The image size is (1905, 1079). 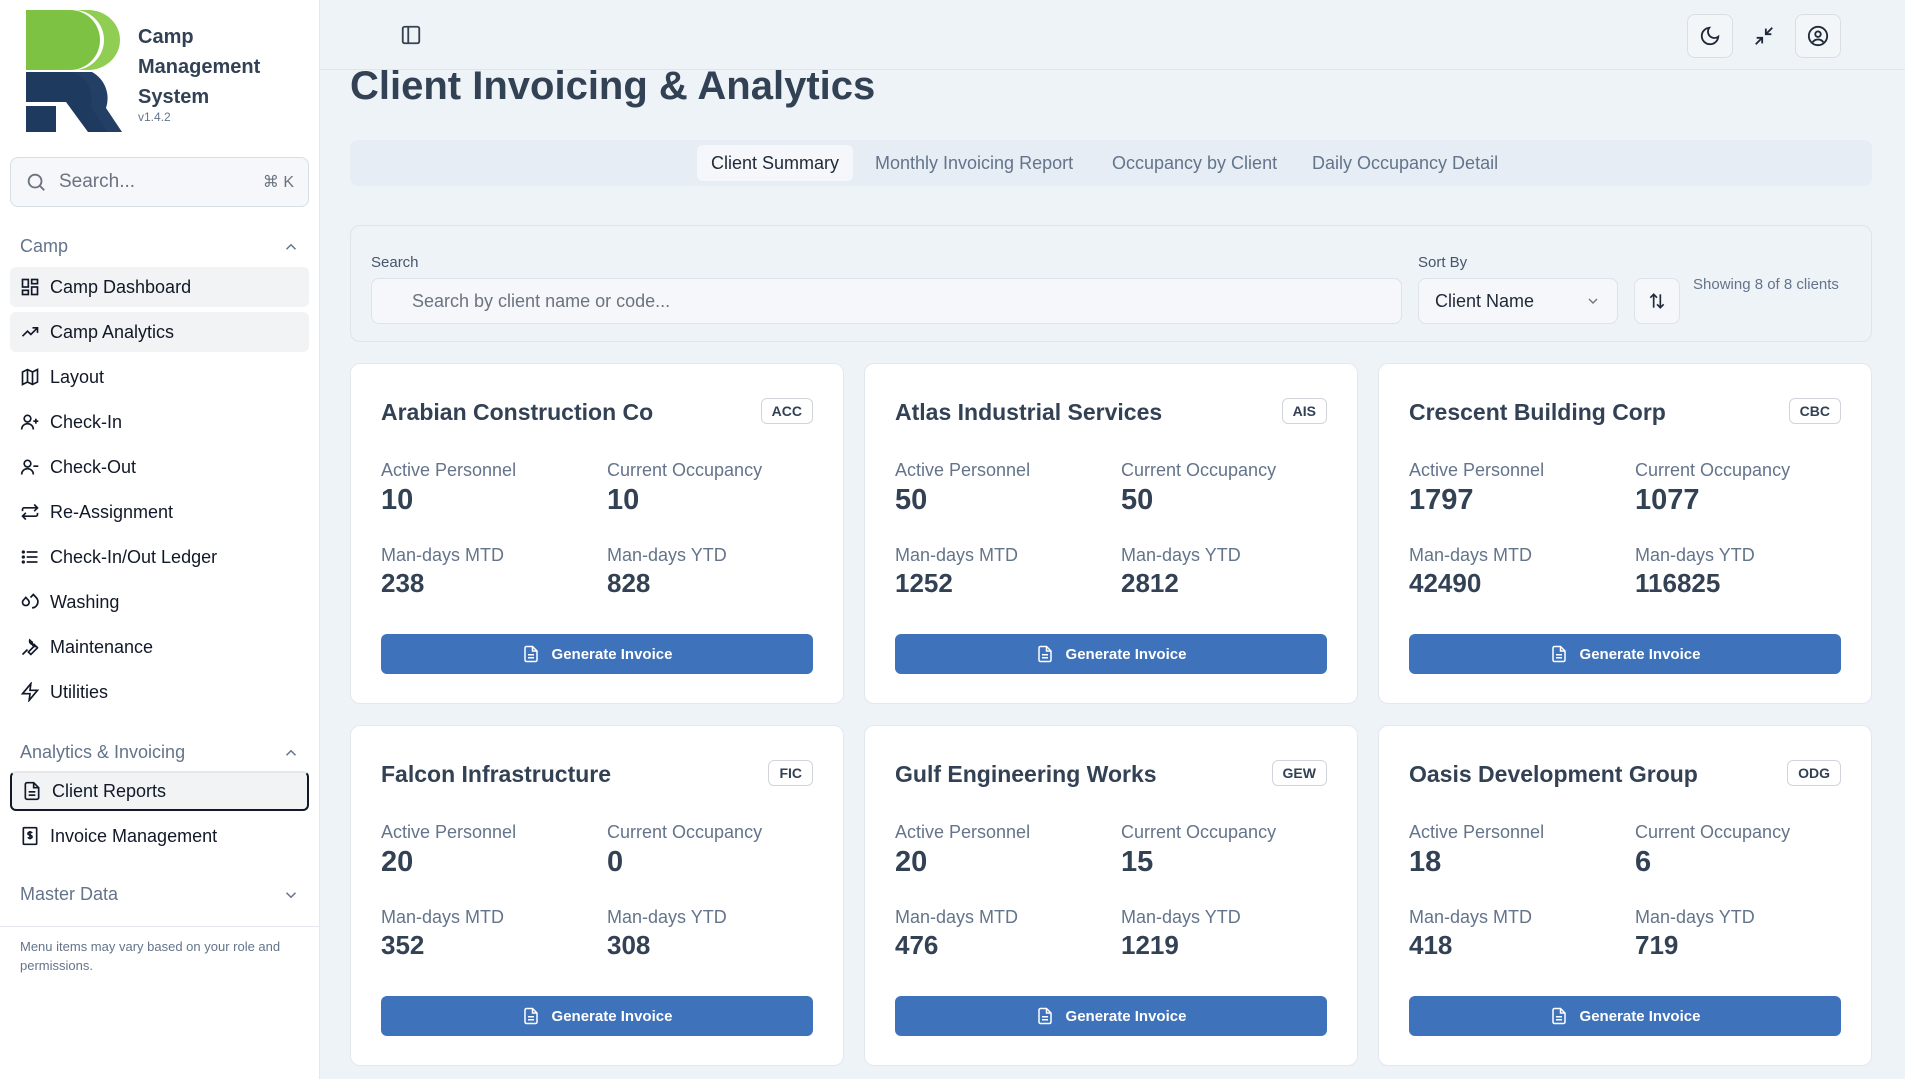 What do you see at coordinates (160, 246) in the screenshot?
I see `section-camp-header: Camp` at bounding box center [160, 246].